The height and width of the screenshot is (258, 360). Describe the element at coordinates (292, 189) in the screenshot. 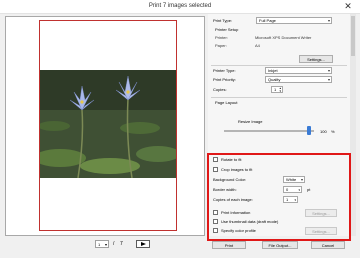

I see `border-width-select: 0 ▾` at that location.